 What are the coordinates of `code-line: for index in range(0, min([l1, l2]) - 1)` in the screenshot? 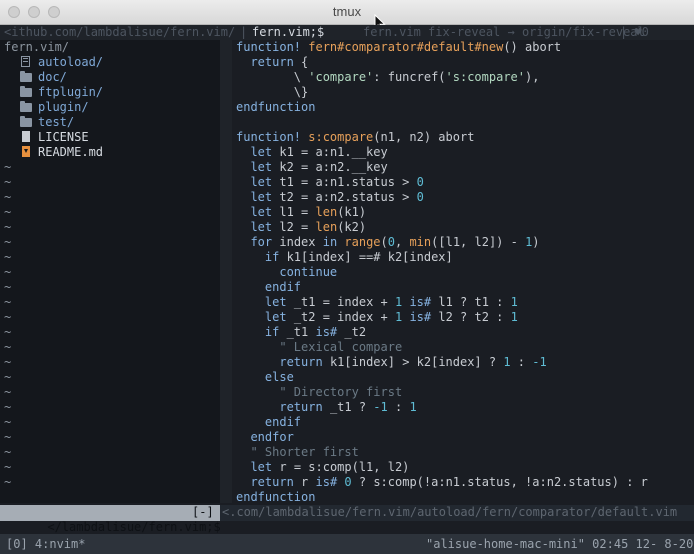 It's located at (387, 242).